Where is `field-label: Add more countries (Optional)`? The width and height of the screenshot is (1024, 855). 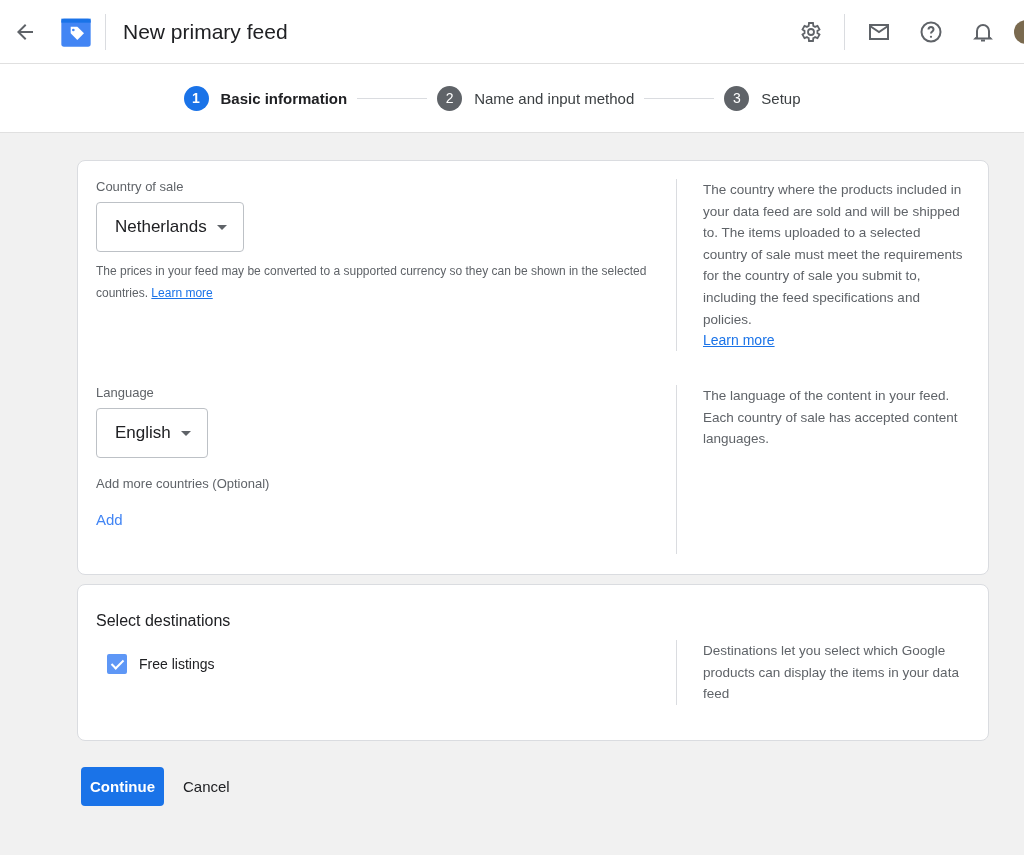
field-label: Add more countries (Optional) is located at coordinates (183, 484).